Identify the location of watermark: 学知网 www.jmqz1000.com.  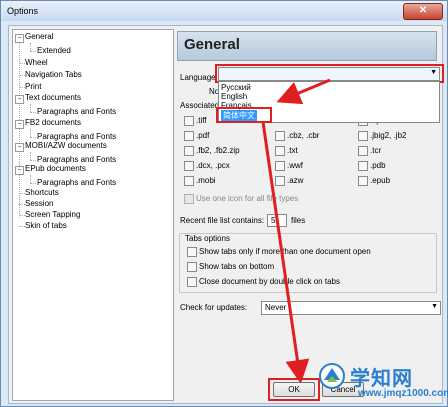
(383, 382).